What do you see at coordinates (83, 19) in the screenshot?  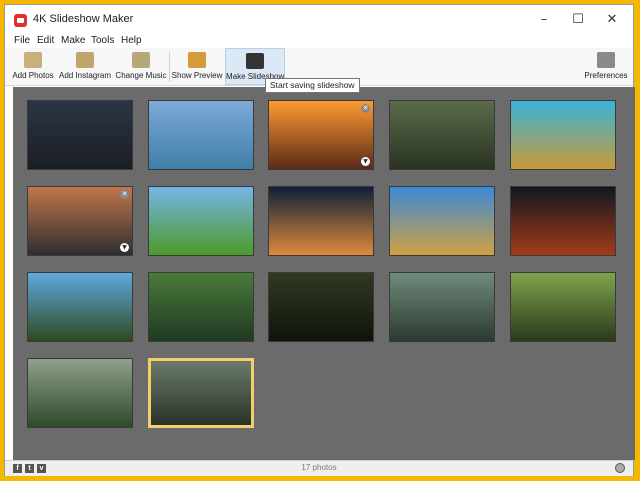 I see `window-title: 4K Slideshow Maker` at bounding box center [83, 19].